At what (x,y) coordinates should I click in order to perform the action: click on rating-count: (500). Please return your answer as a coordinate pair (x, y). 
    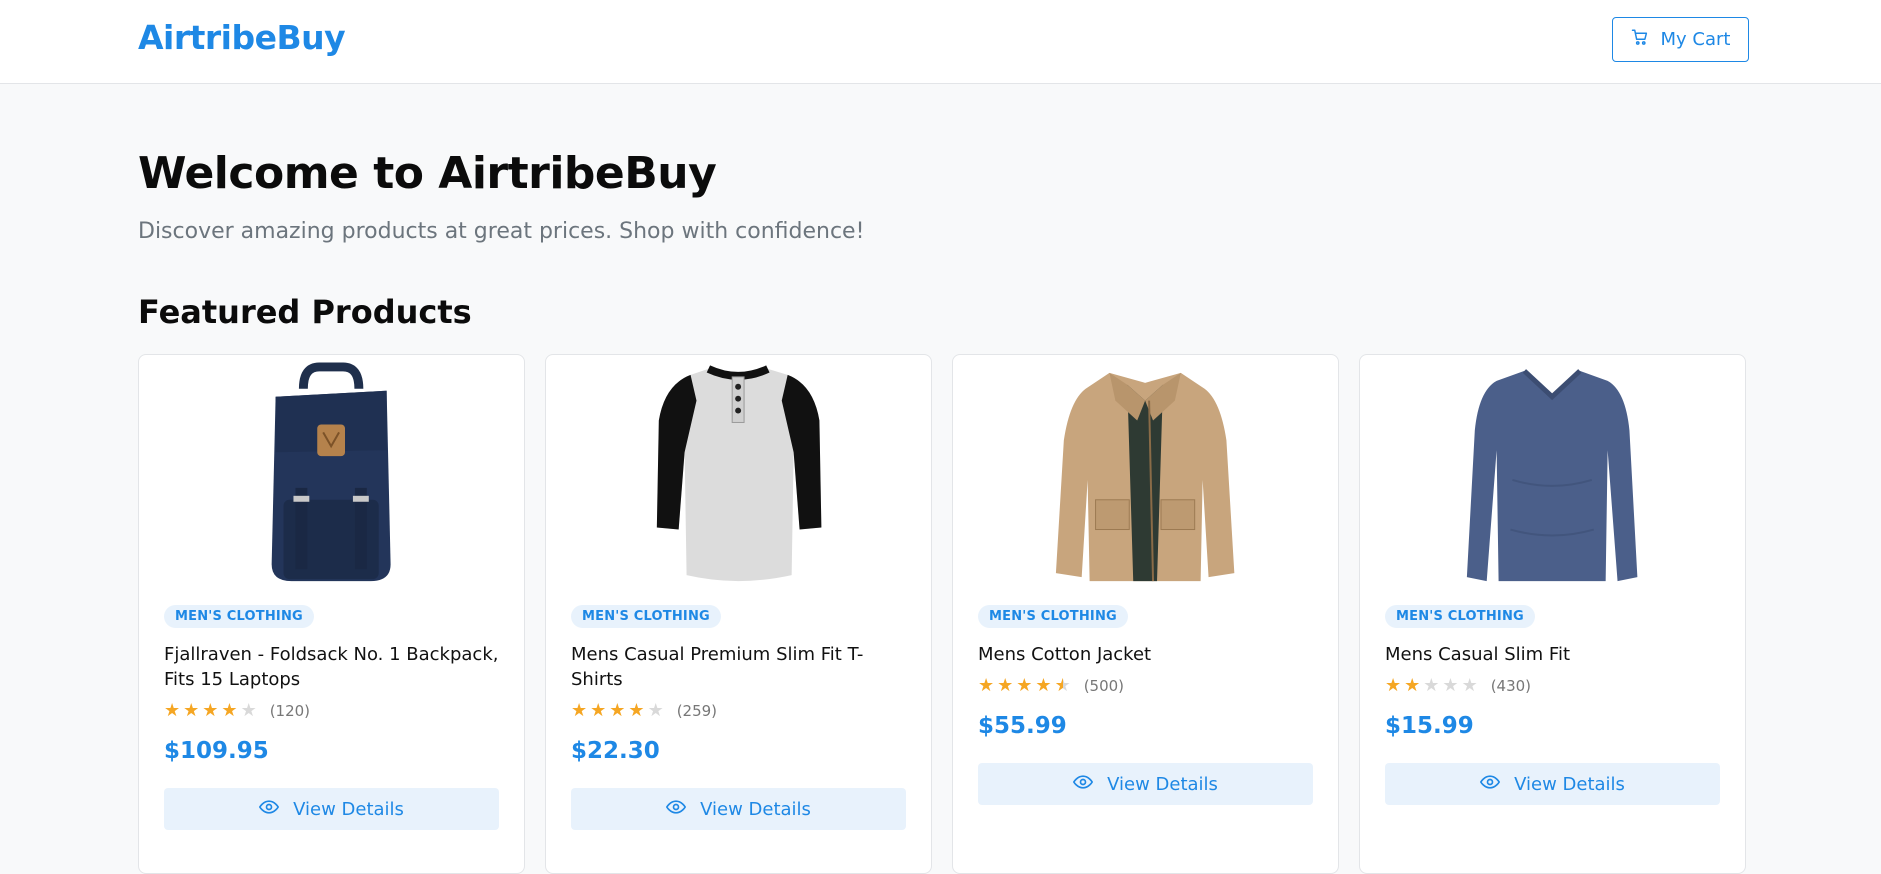
    Looking at the image, I should click on (1104, 686).